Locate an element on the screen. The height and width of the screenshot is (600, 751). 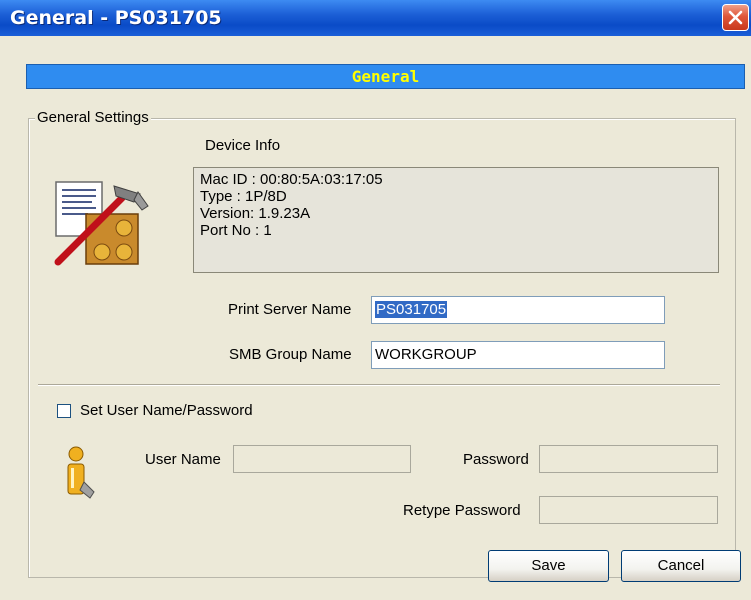
save-button: Save is located at coordinates (548, 566).